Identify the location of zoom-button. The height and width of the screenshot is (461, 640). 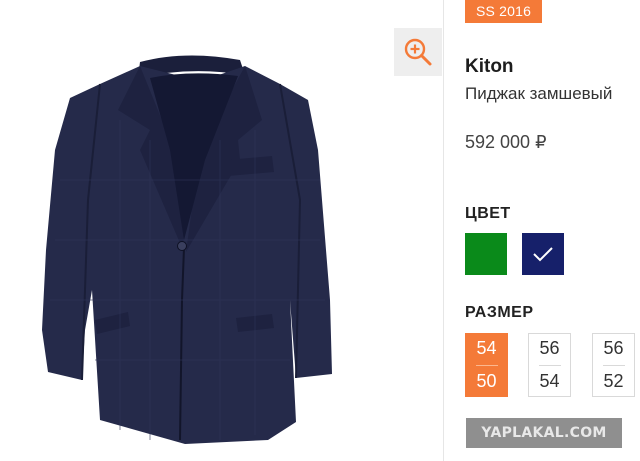
(418, 52).